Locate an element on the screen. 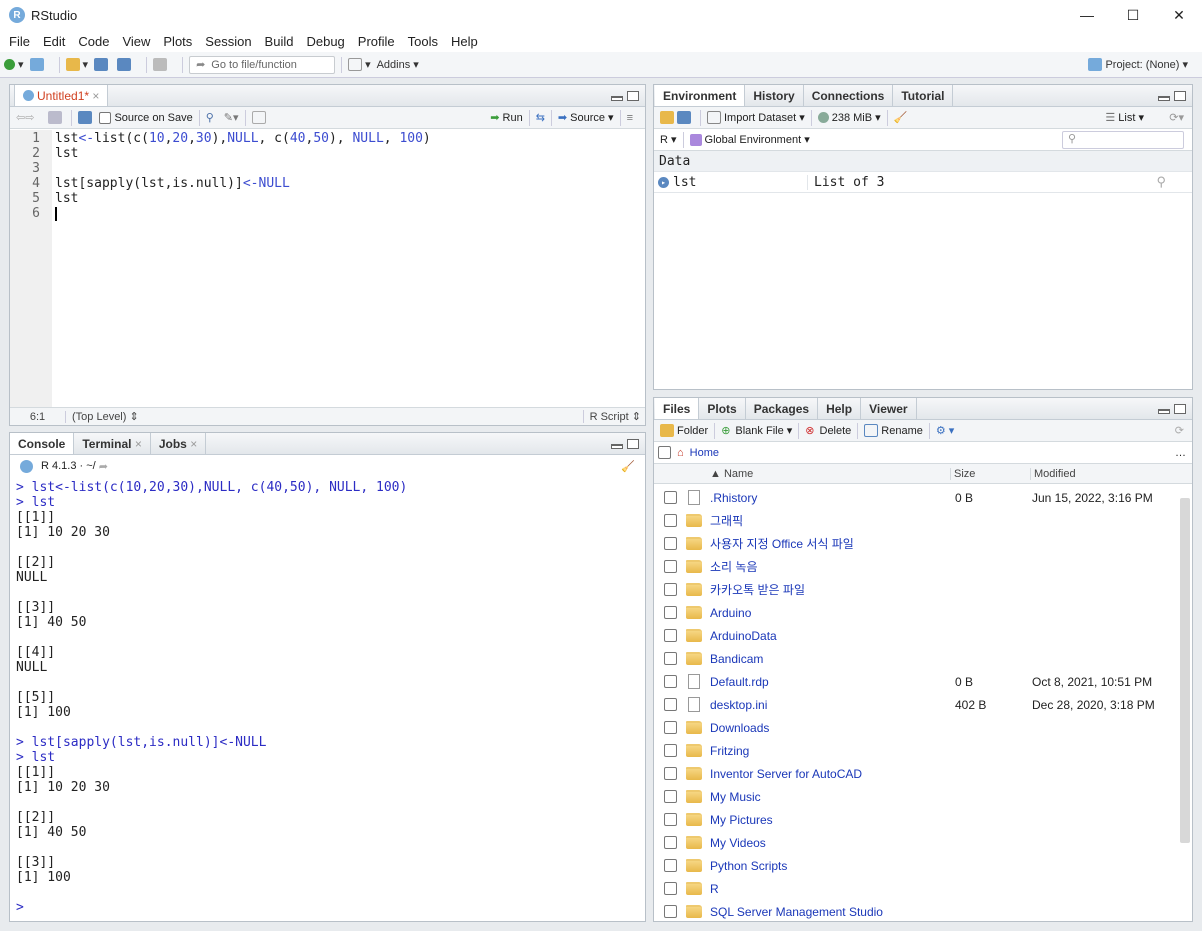 This screenshot has height=931, width=1202. new-project-button is located at coordinates (38, 64).